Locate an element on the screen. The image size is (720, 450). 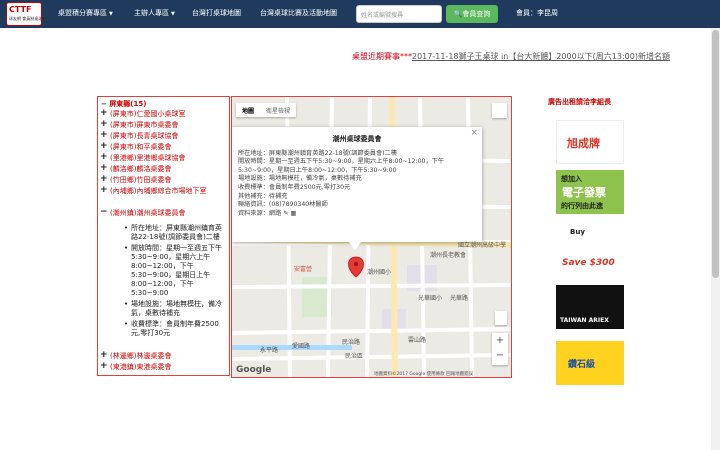
ad-banner-1: 旭成牌 is located at coordinates (590, 142).